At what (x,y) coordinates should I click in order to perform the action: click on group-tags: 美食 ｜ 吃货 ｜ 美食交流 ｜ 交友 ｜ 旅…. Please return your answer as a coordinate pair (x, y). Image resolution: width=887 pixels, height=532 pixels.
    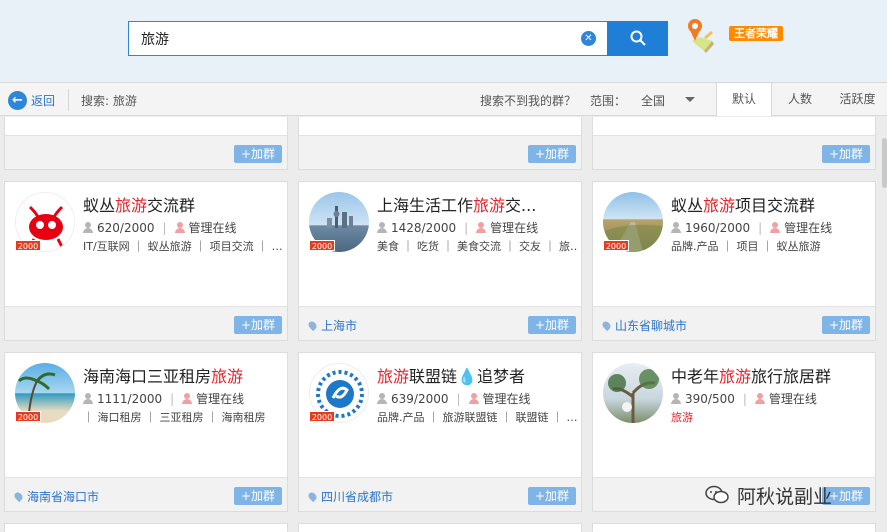
    Looking at the image, I should click on (477, 246).